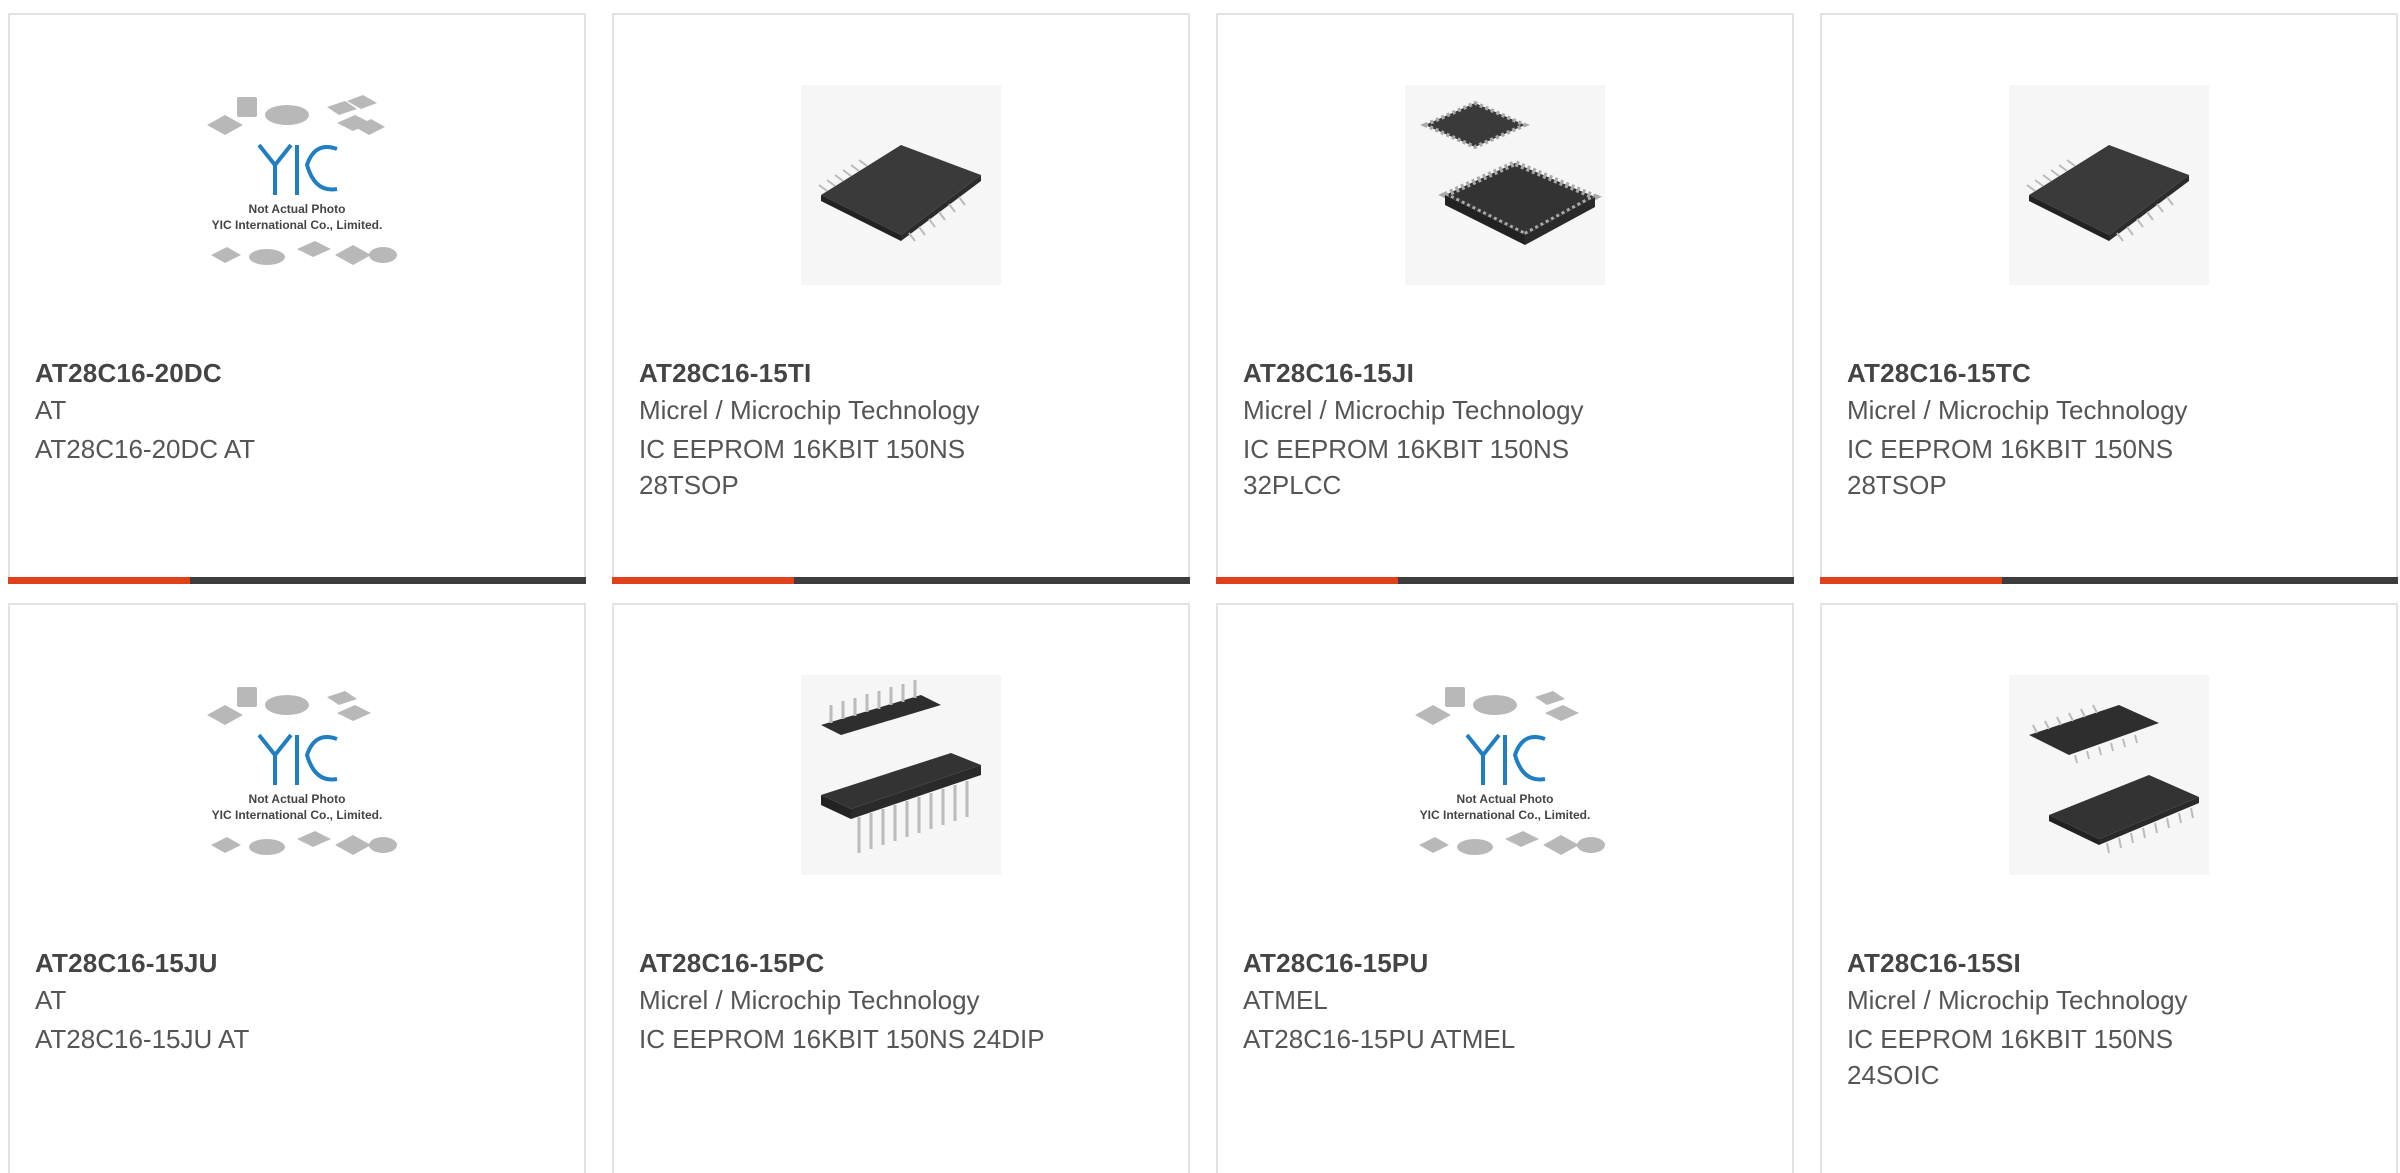  I want to click on description: IC EEPROM 16KBIT 150NS 32PLCC, so click(1406, 467).